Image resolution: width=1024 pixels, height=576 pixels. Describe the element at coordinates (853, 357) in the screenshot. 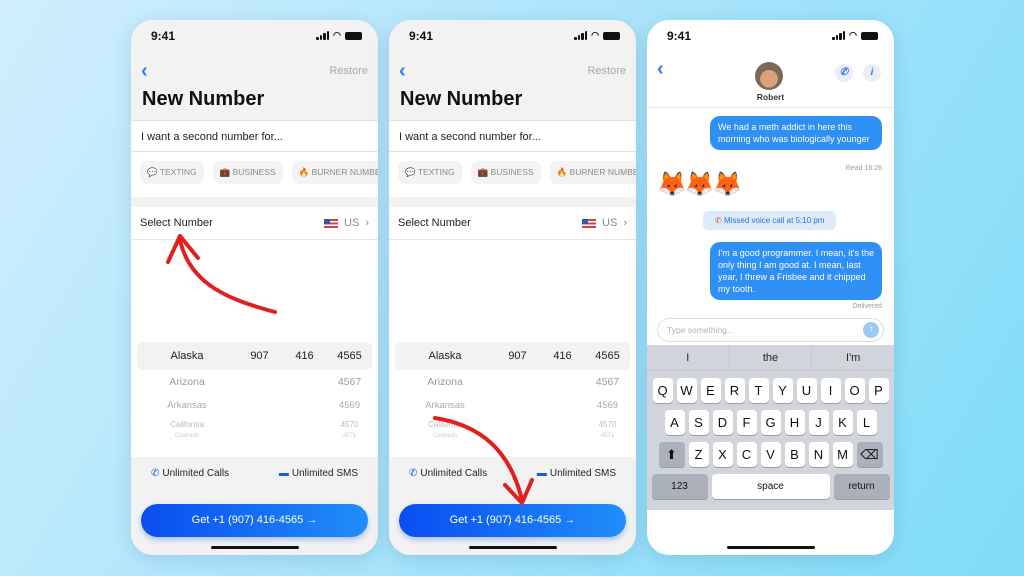

I see `suggestion: I'm` at that location.